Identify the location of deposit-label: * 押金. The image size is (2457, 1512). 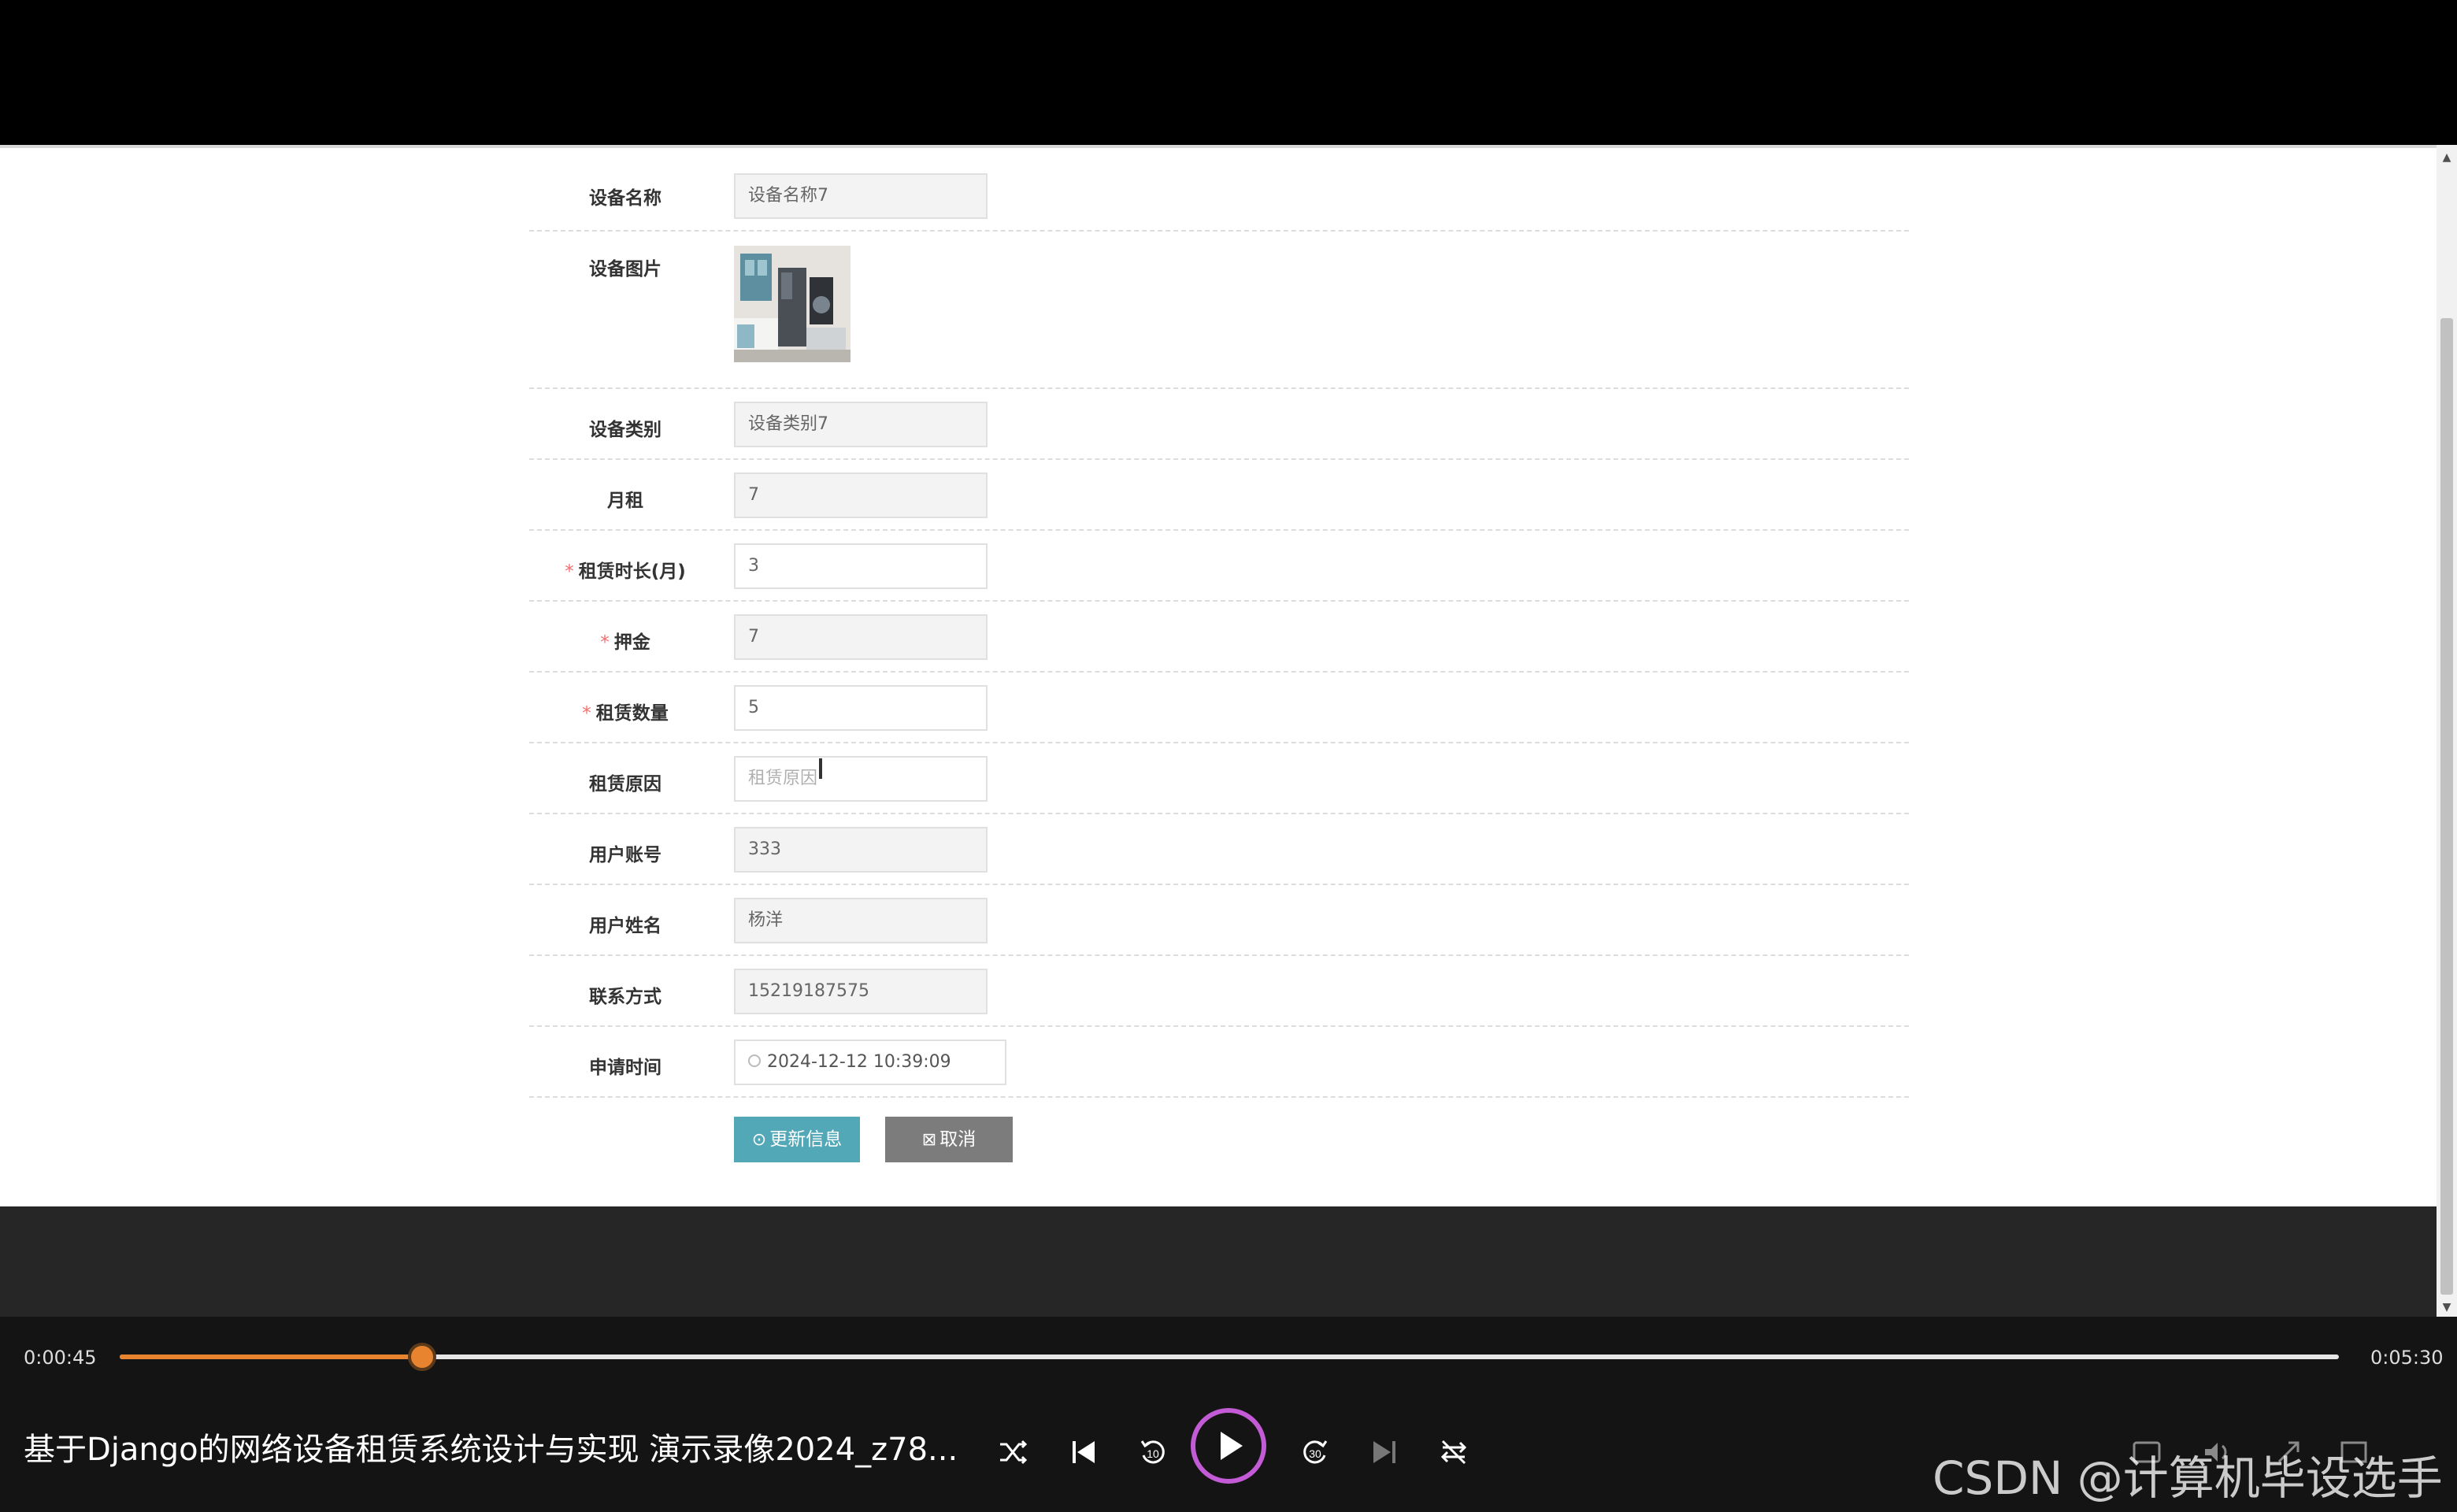
(625, 640).